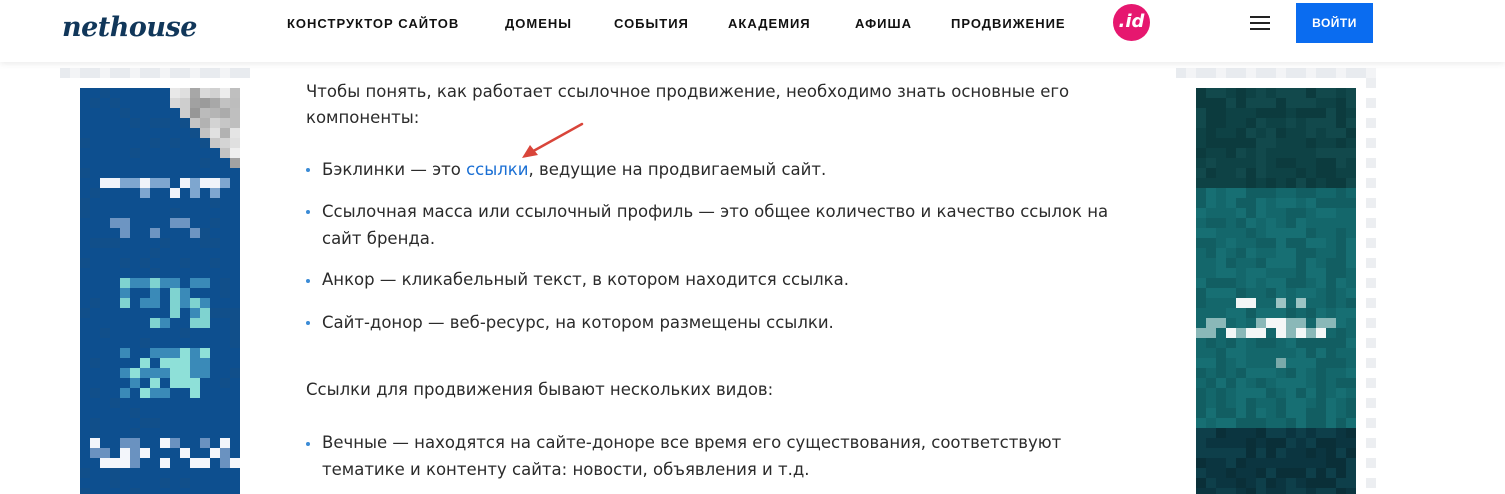 This screenshot has width=1505, height=494. What do you see at coordinates (155, 281) in the screenshot?
I see `left-ad-banner` at bounding box center [155, 281].